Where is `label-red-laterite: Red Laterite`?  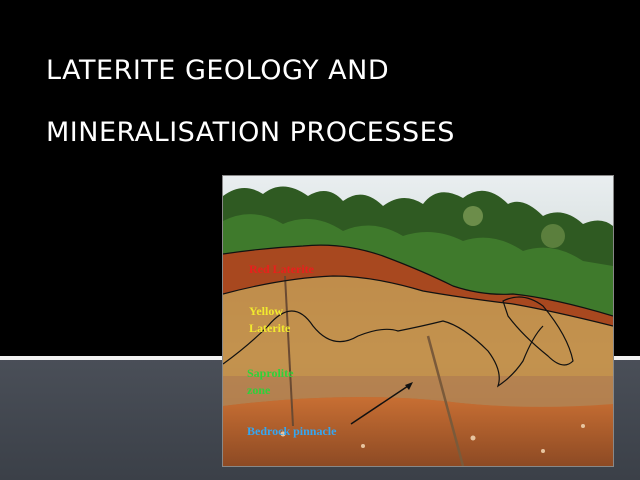
label-red-laterite: Red Laterite is located at coordinates (281, 269).